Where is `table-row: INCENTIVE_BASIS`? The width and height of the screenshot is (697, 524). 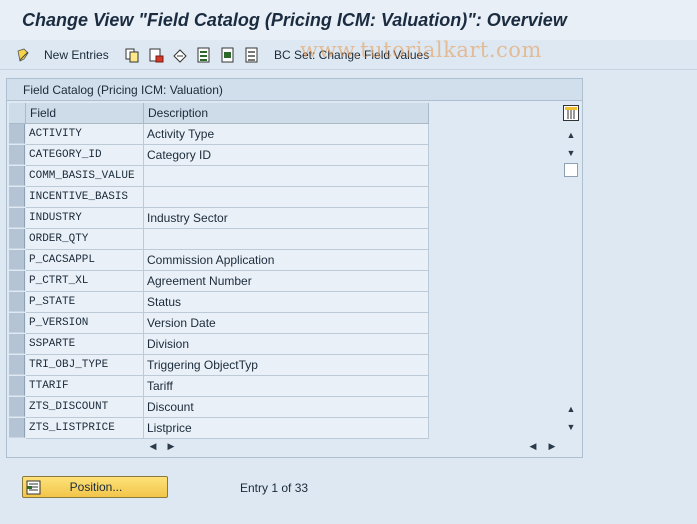 table-row: INCENTIVE_BASIS is located at coordinates (220, 197).